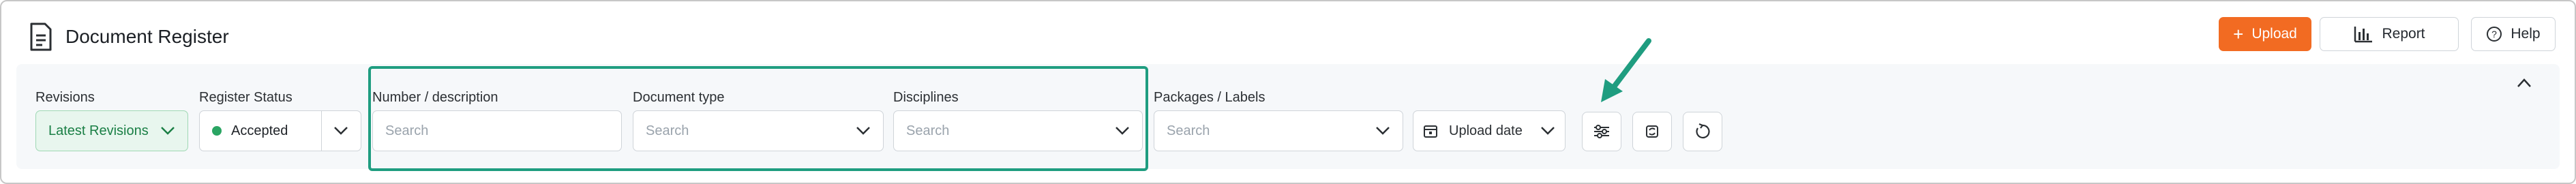 This screenshot has height=184, width=2576. I want to click on packages-labels-placeholder: Search, so click(1188, 130).